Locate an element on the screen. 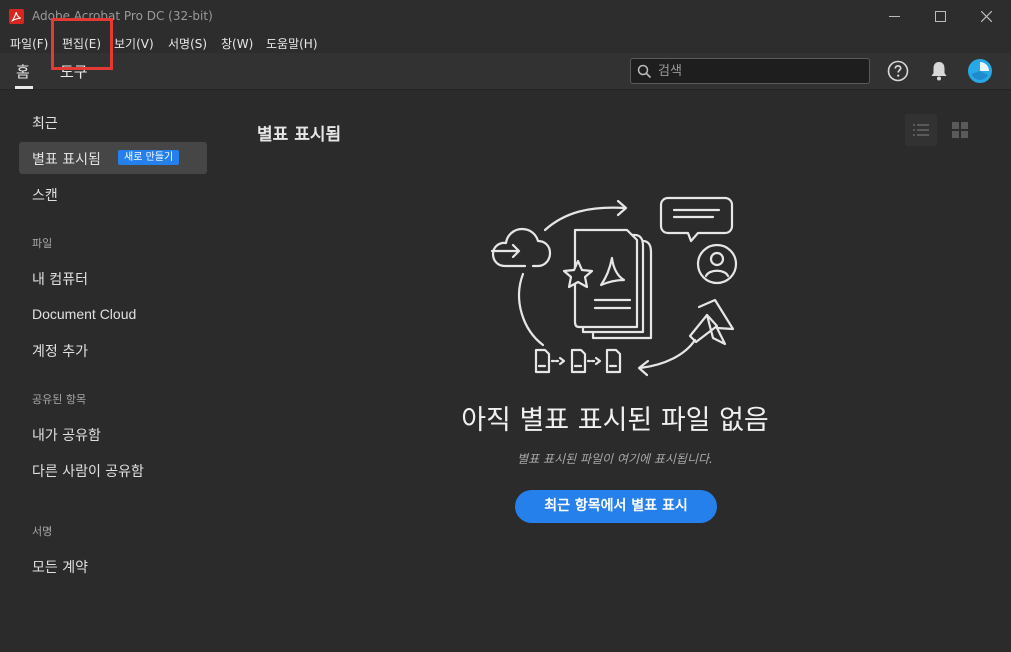 This screenshot has width=1011, height=652. maximize-button is located at coordinates (940, 16).